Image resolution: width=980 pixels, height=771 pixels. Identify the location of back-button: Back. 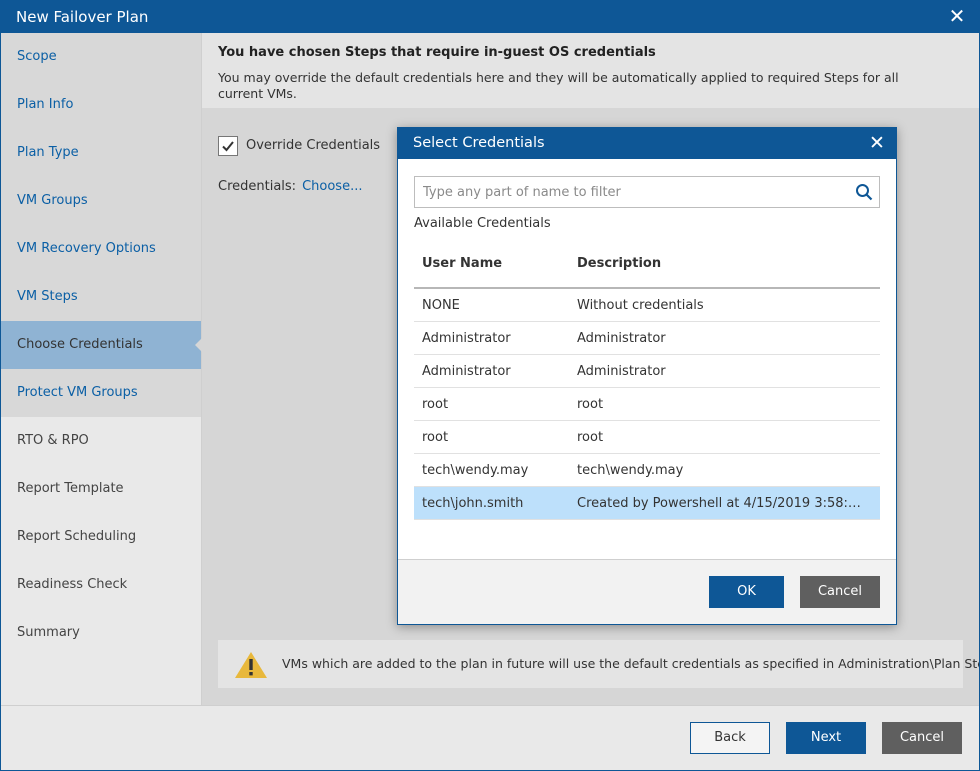
(730, 738).